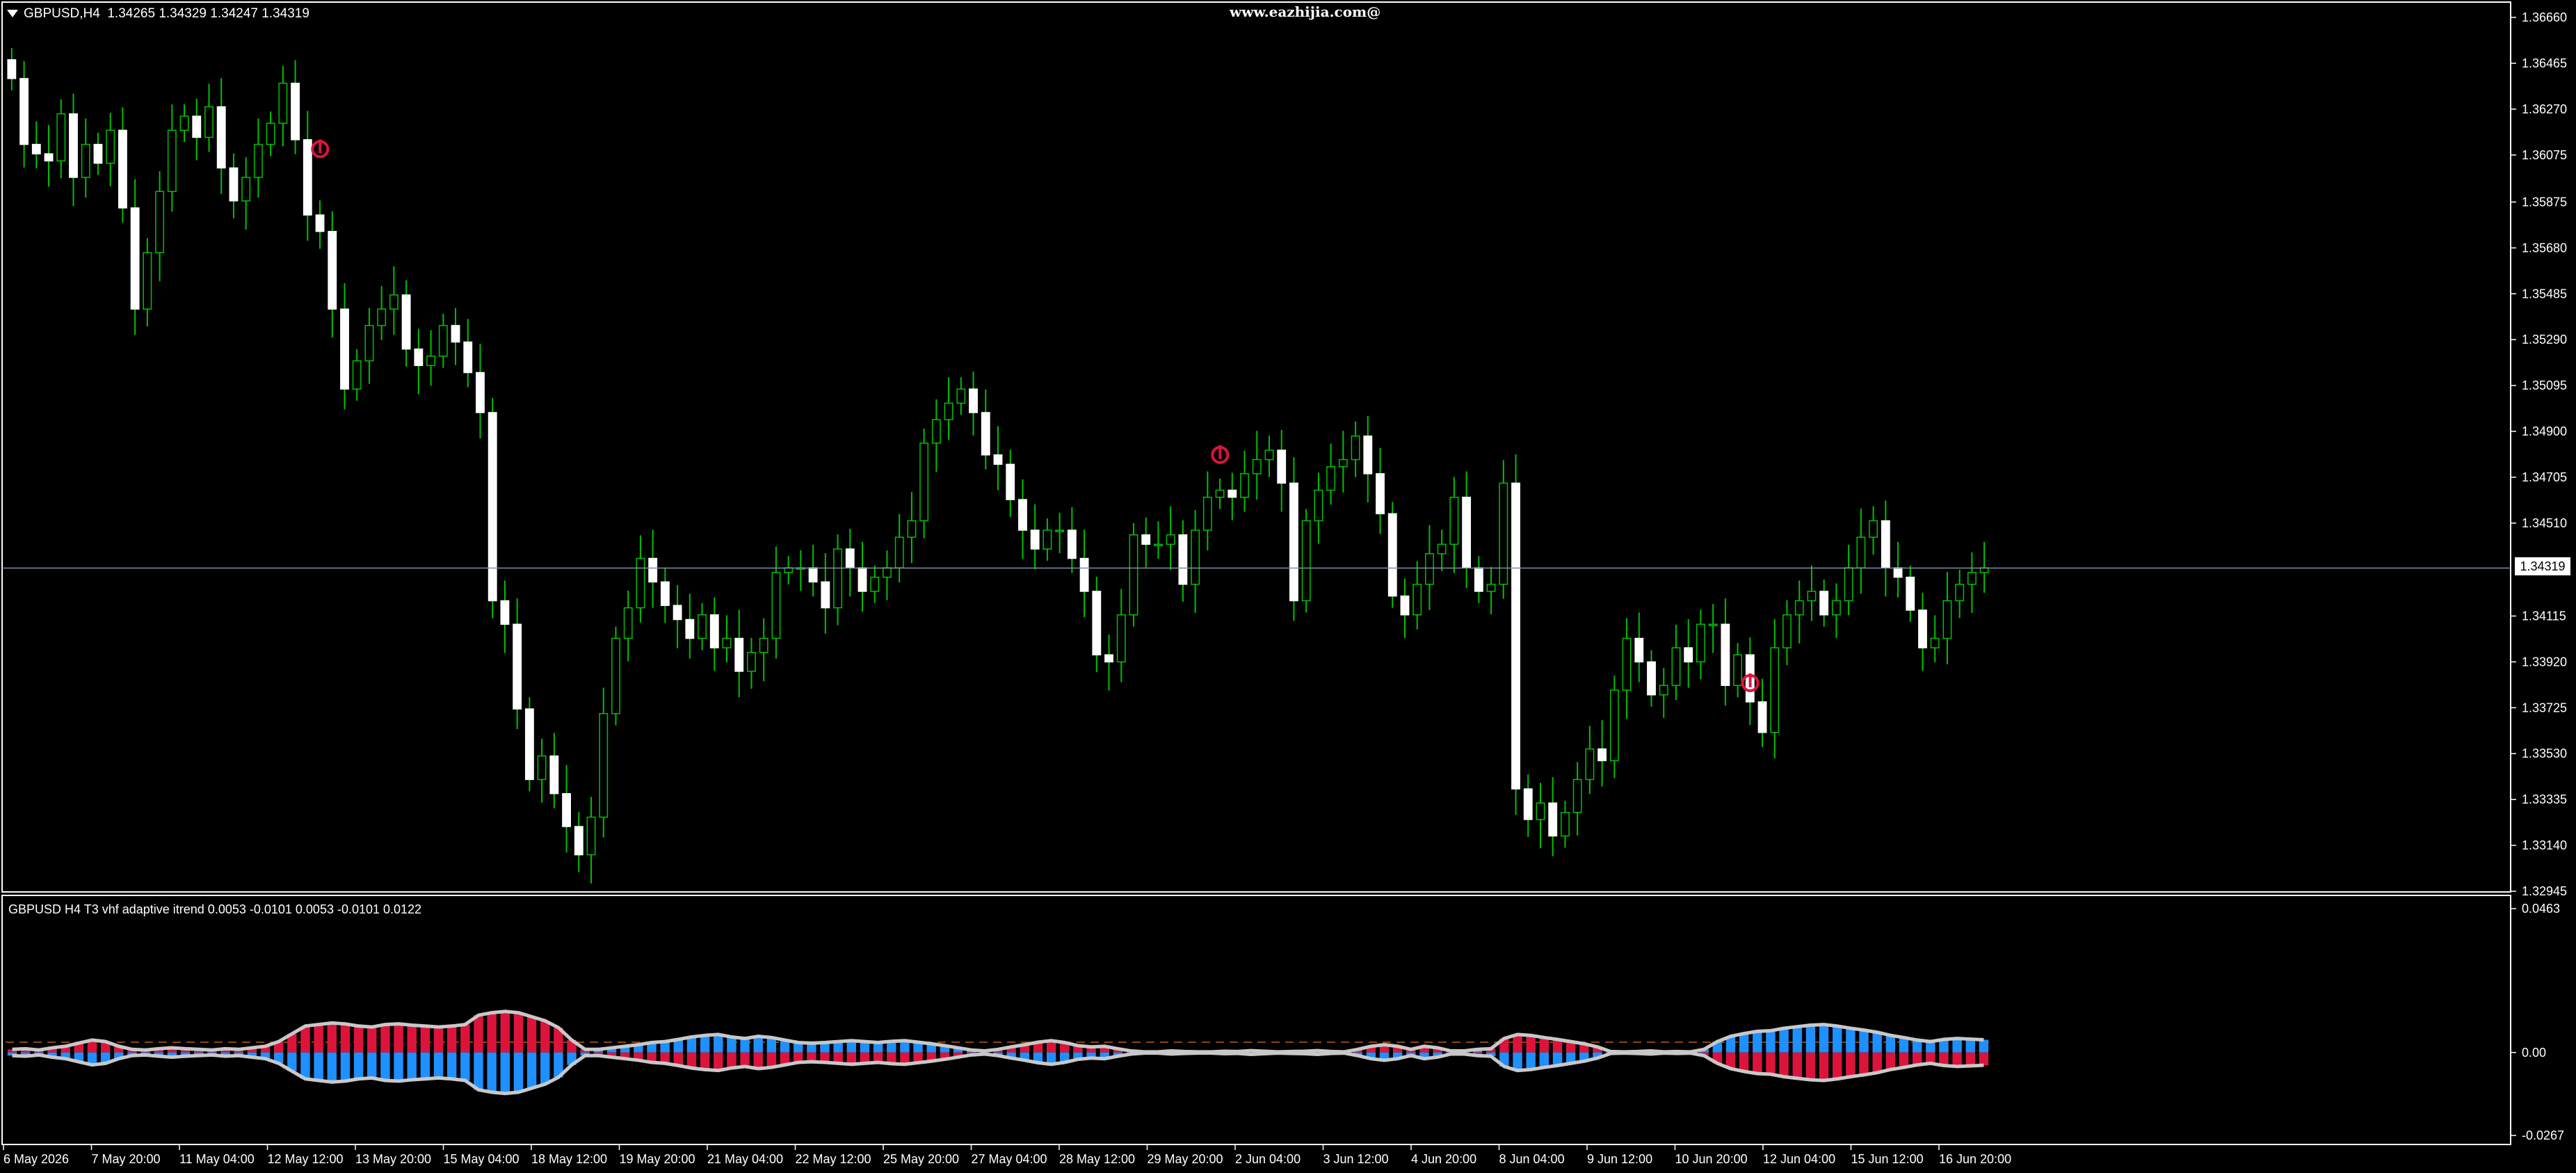 This screenshot has width=2576, height=1173. What do you see at coordinates (2544, 385) in the screenshot?
I see `price-axis-label: 1.35095` at bounding box center [2544, 385].